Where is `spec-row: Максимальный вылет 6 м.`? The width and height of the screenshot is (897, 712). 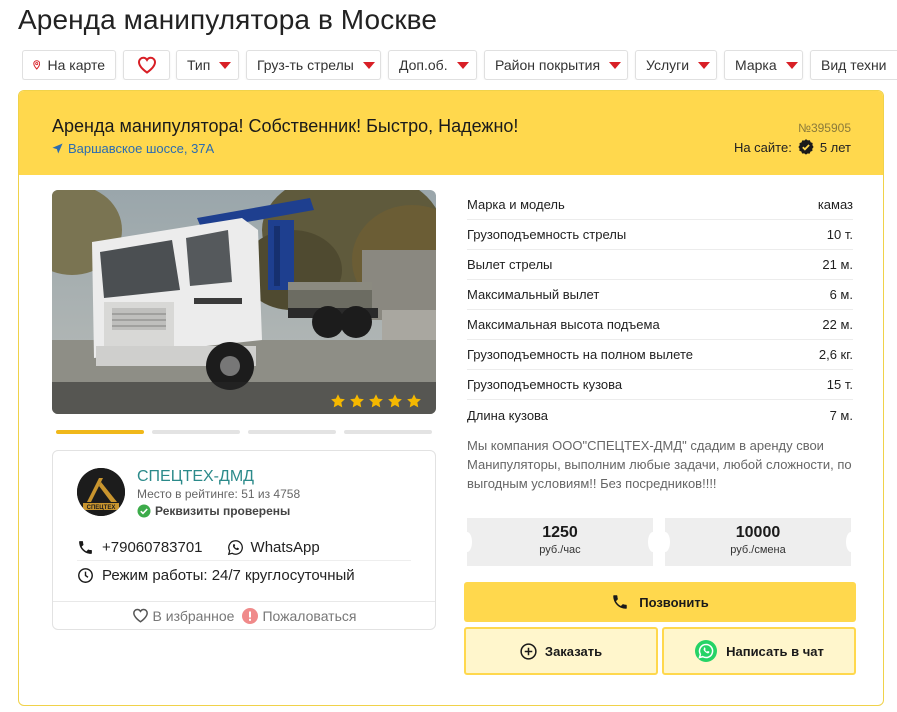
spec-row: Максимальный вылет 6 м. is located at coordinates (660, 295).